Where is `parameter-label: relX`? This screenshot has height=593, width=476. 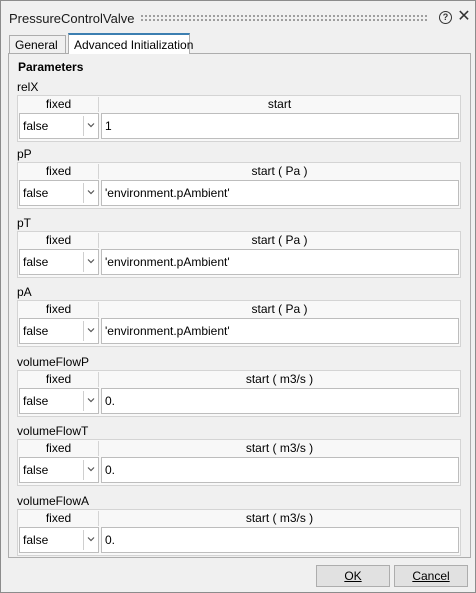 parameter-label: relX is located at coordinates (28, 87).